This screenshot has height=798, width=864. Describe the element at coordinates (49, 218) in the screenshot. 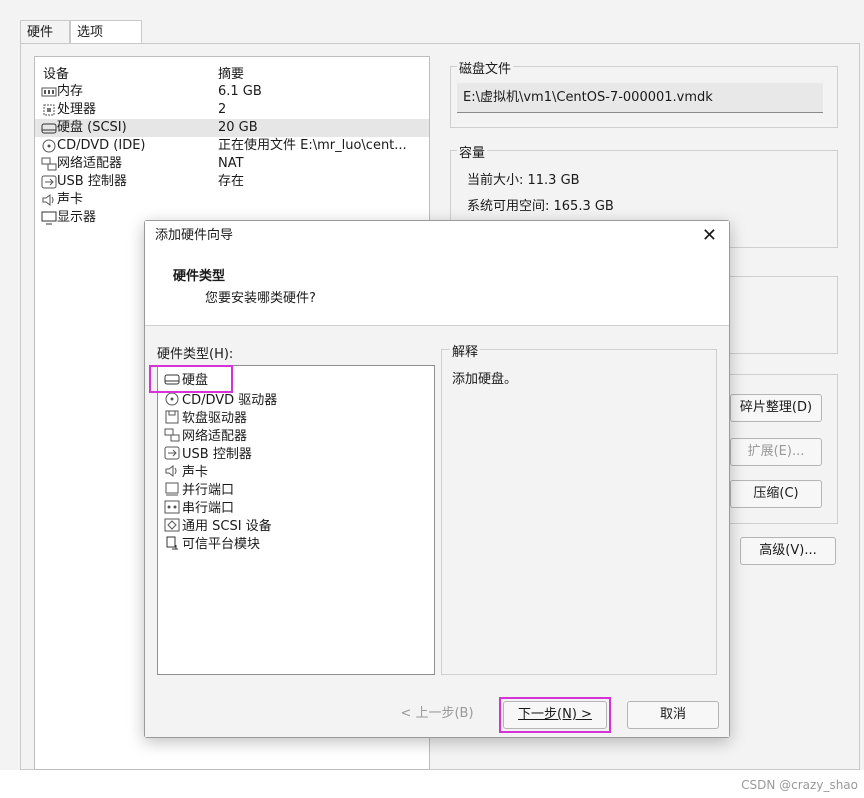

I see `monitor-icon` at that location.